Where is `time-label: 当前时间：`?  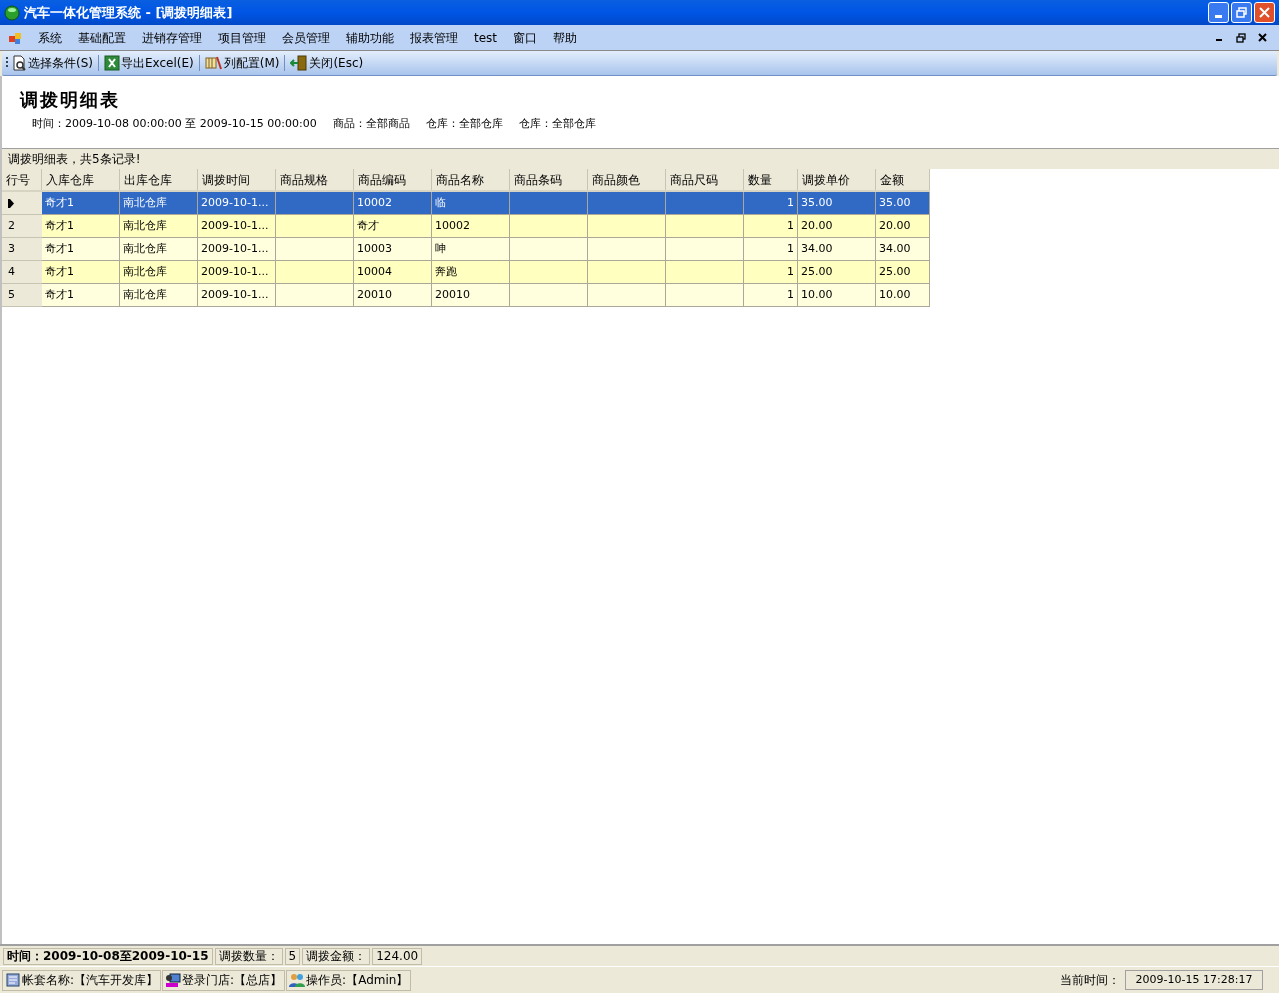 time-label: 当前时间： is located at coordinates (1090, 980).